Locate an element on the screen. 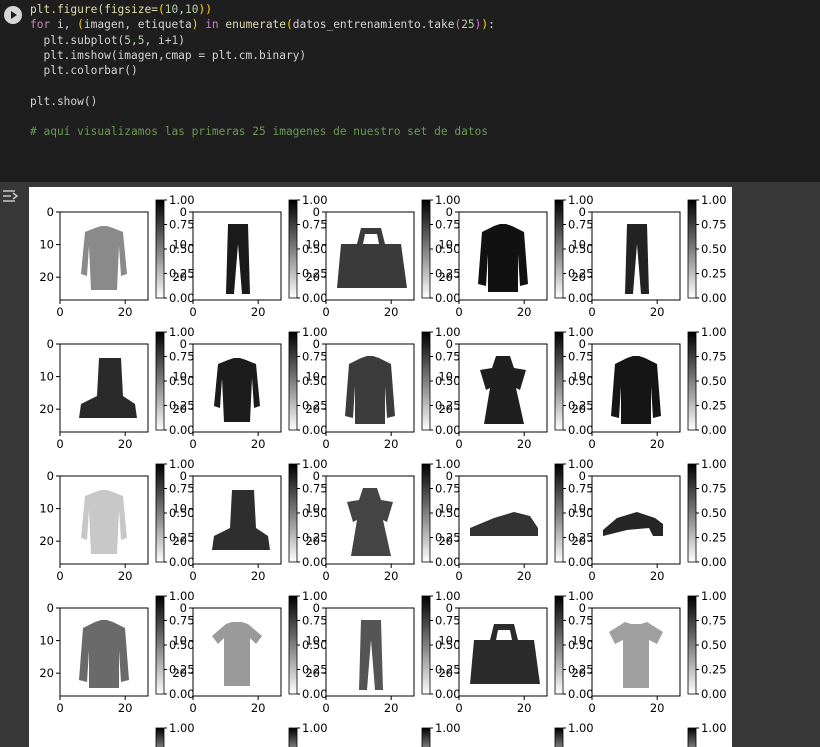 The height and width of the screenshot is (747, 820). code-token: datos_entrenamiento.take is located at coordinates (373, 25).